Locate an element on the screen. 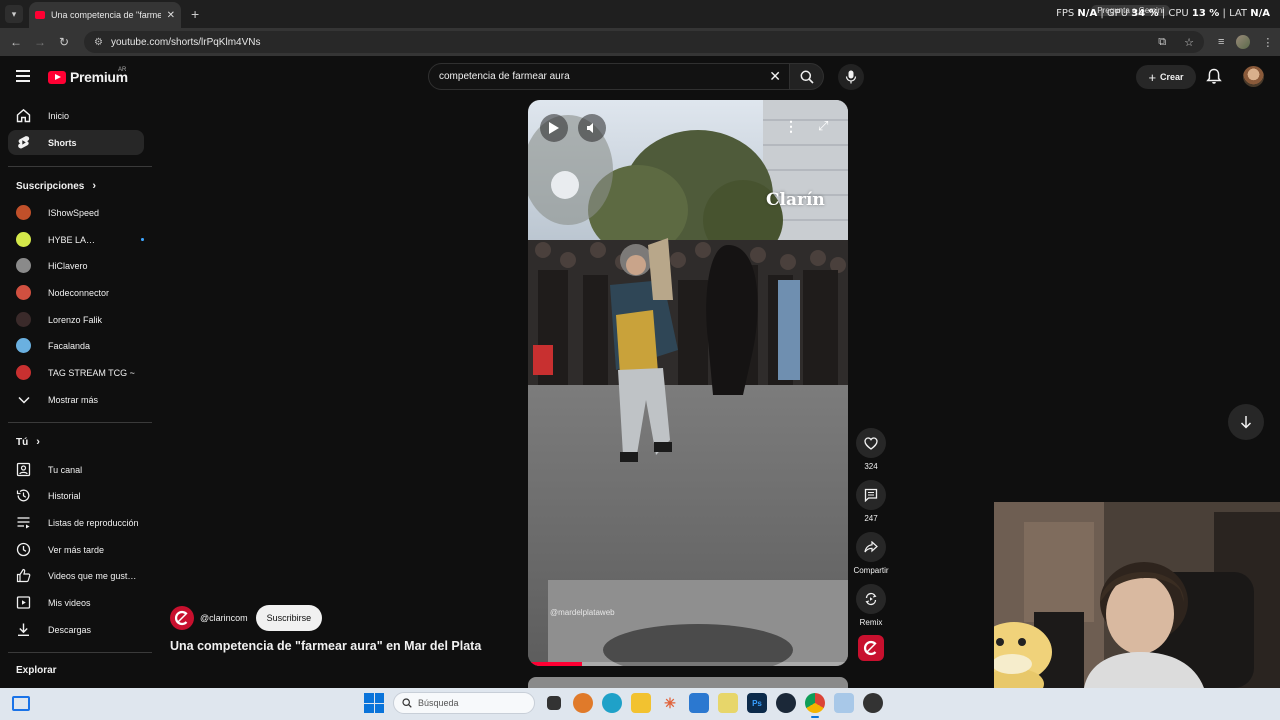  taskbar-search: Búsqueda is located at coordinates (464, 703).